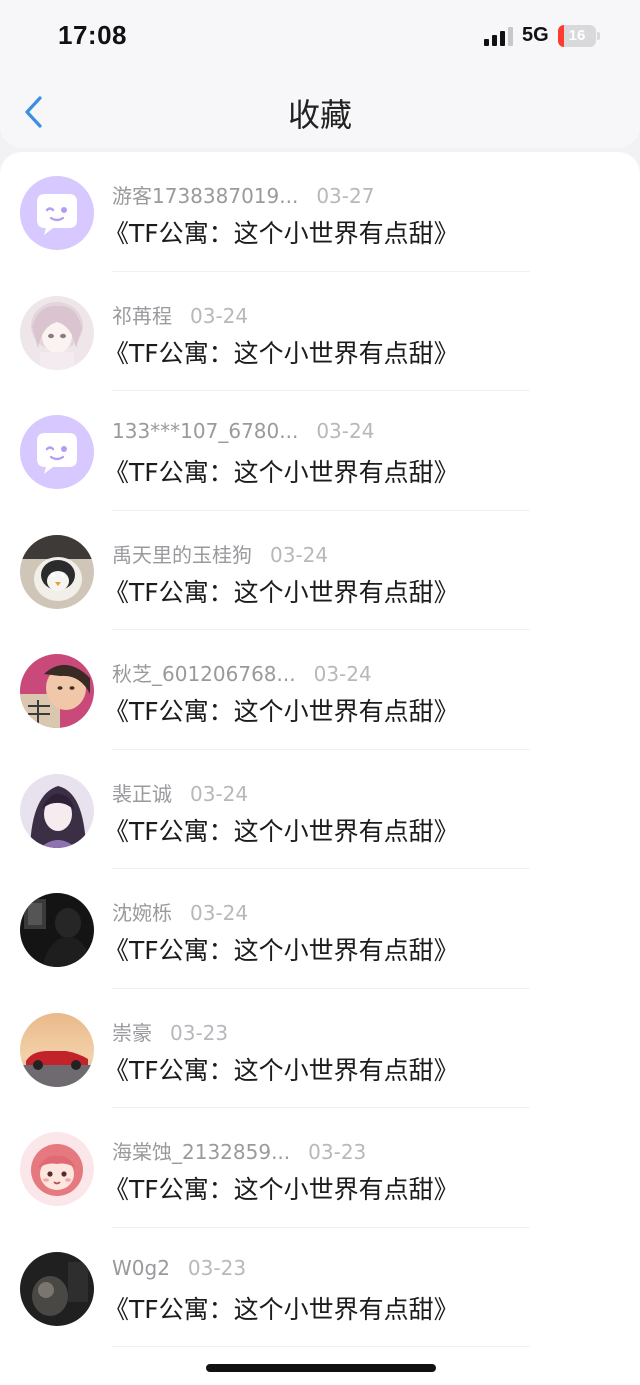  I want to click on sunset-car-icon, so click(57, 1049).